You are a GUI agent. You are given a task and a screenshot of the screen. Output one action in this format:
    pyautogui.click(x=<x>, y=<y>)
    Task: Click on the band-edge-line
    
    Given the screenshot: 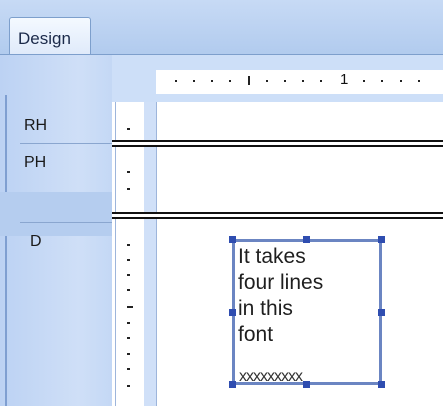 What is the action you would take?
    pyautogui.click(x=6, y=250)
    